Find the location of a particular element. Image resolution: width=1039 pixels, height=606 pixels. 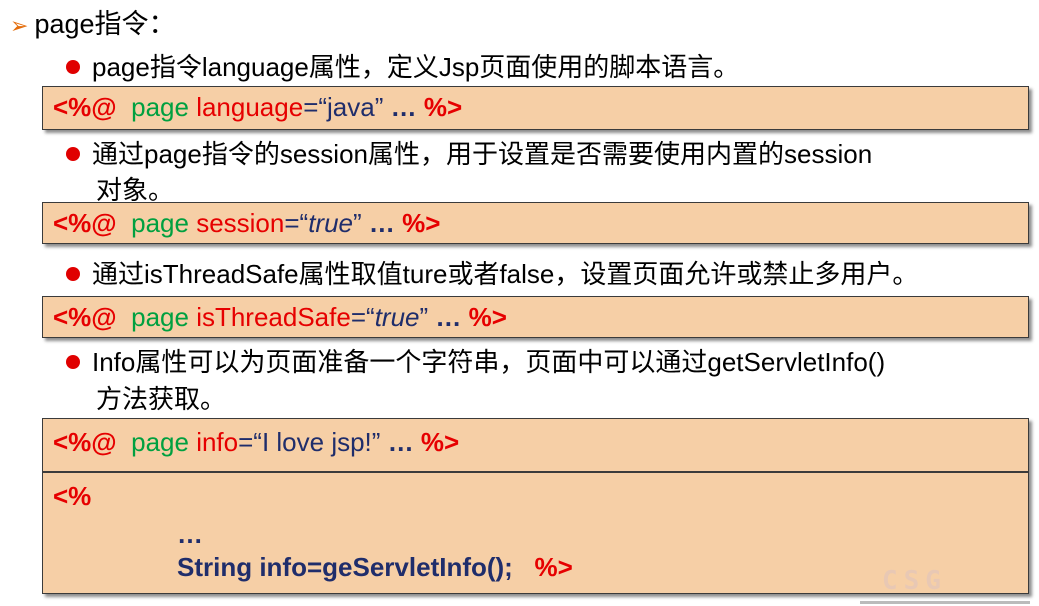

attr-name: info is located at coordinates (217, 442).